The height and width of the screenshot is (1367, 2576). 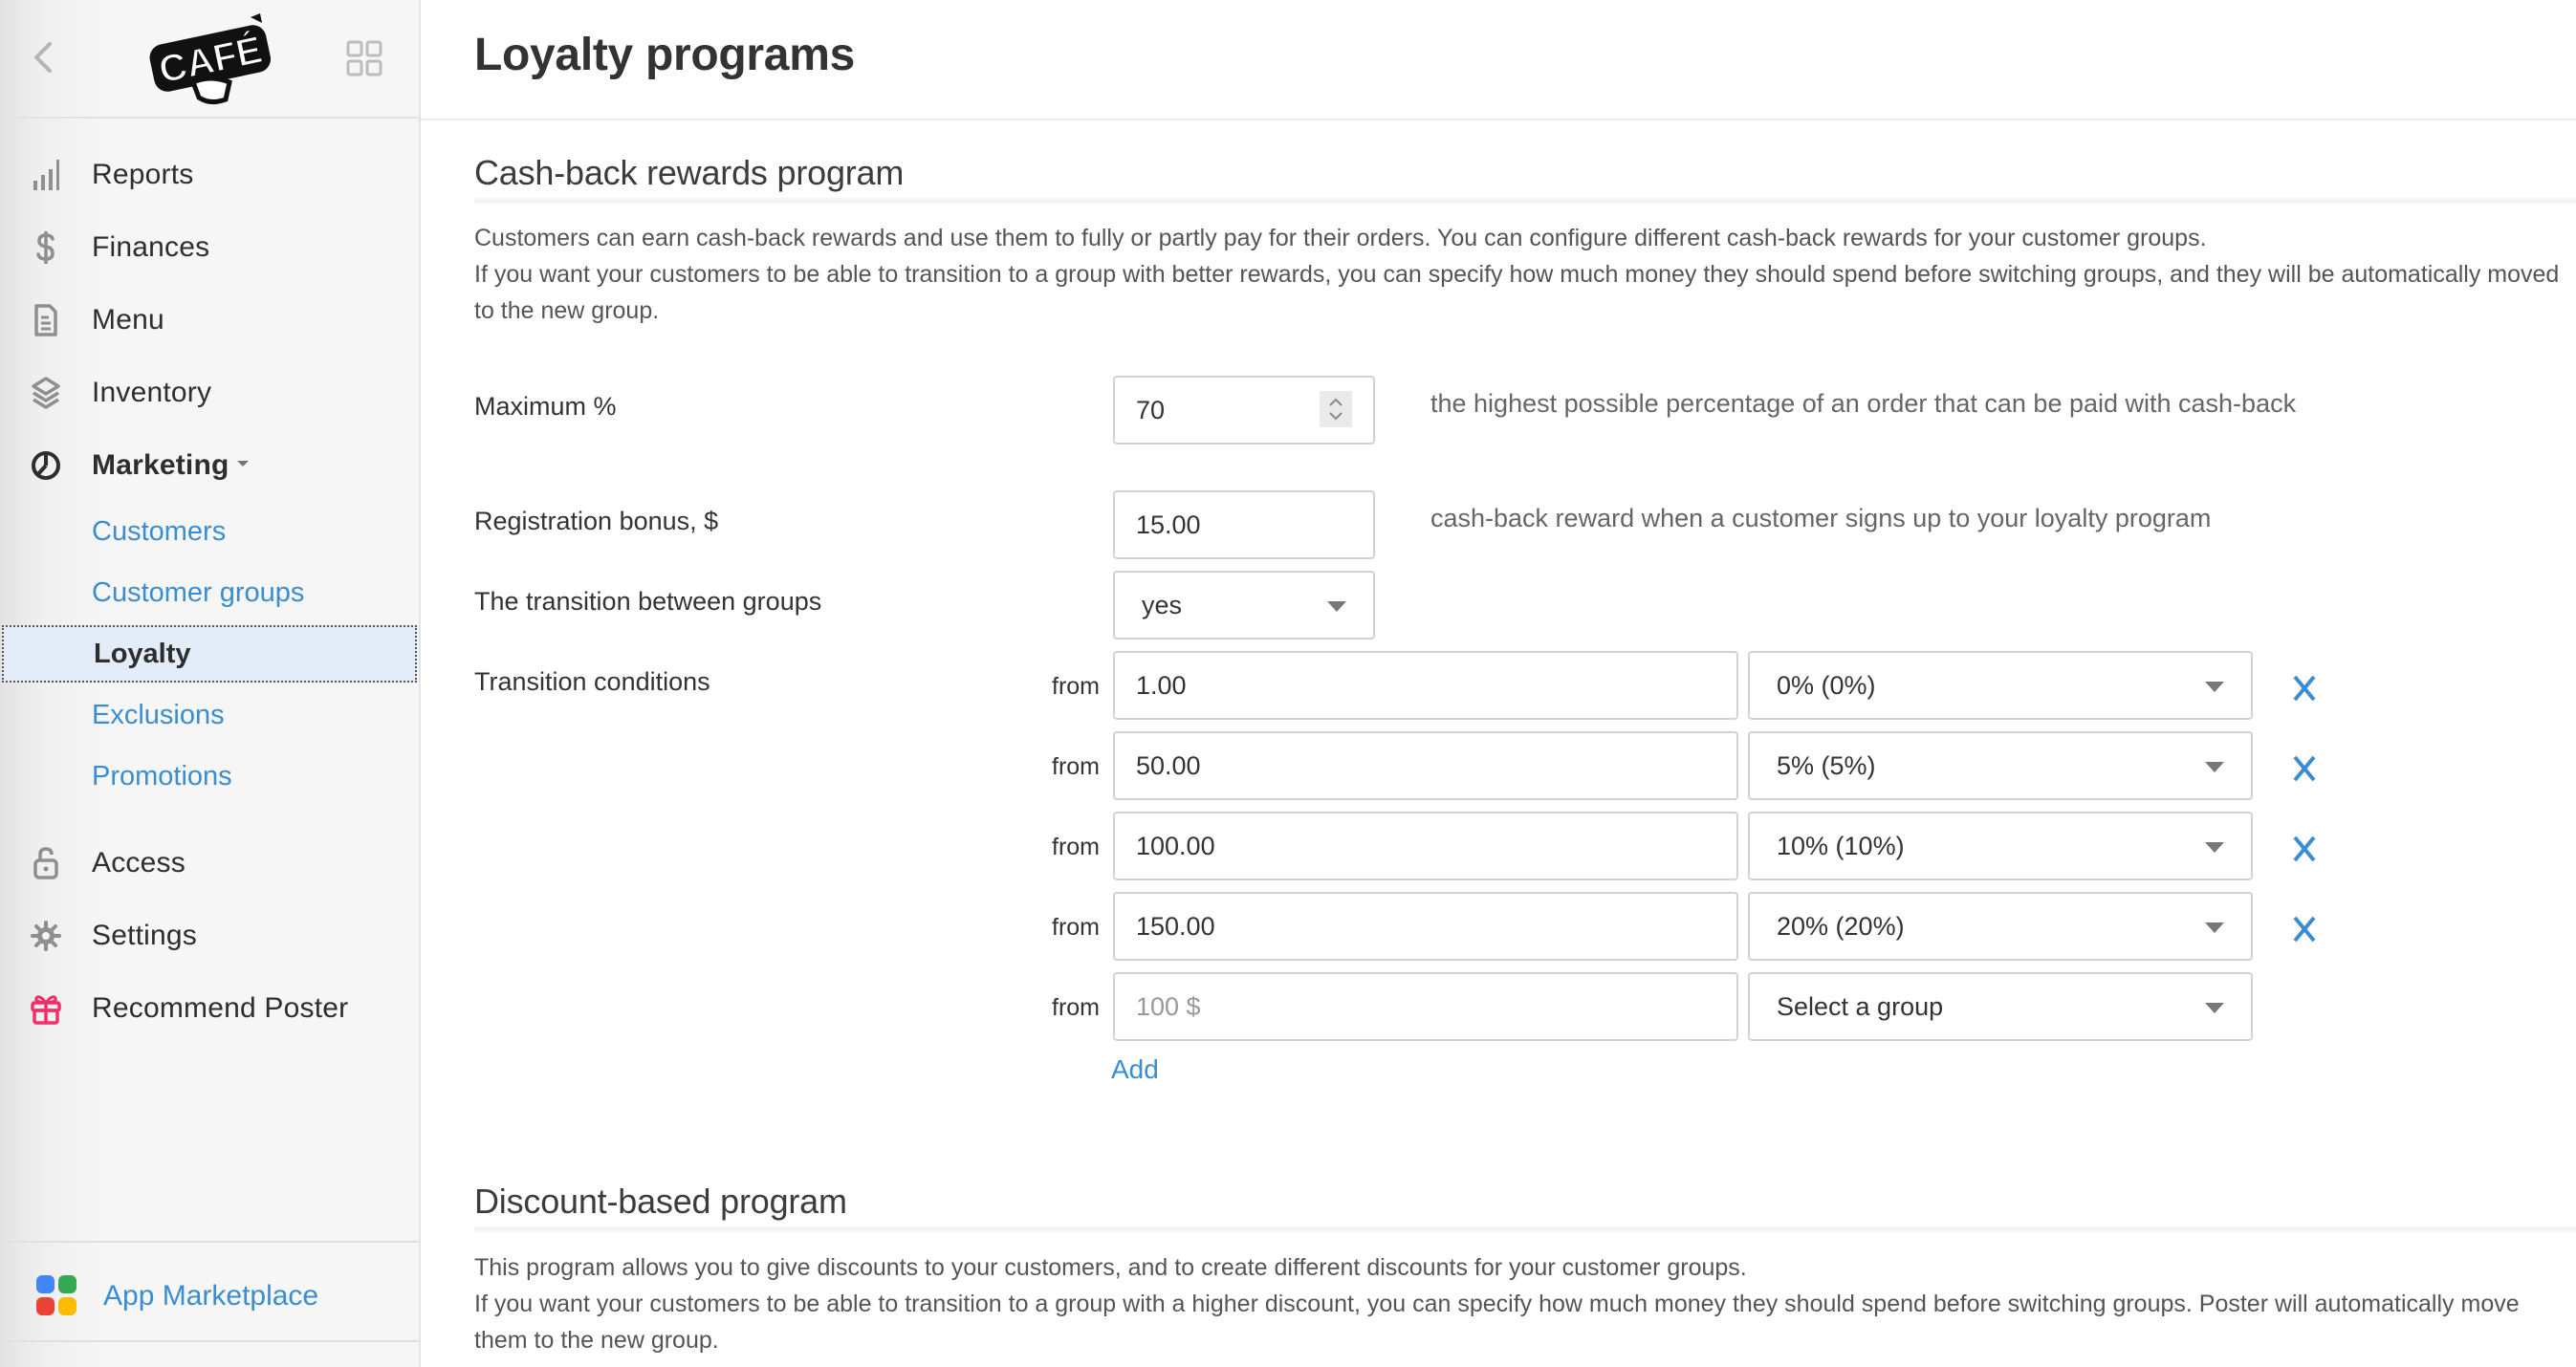 What do you see at coordinates (1175, 845) in the screenshot?
I see `condition-amount-value: 100.00` at bounding box center [1175, 845].